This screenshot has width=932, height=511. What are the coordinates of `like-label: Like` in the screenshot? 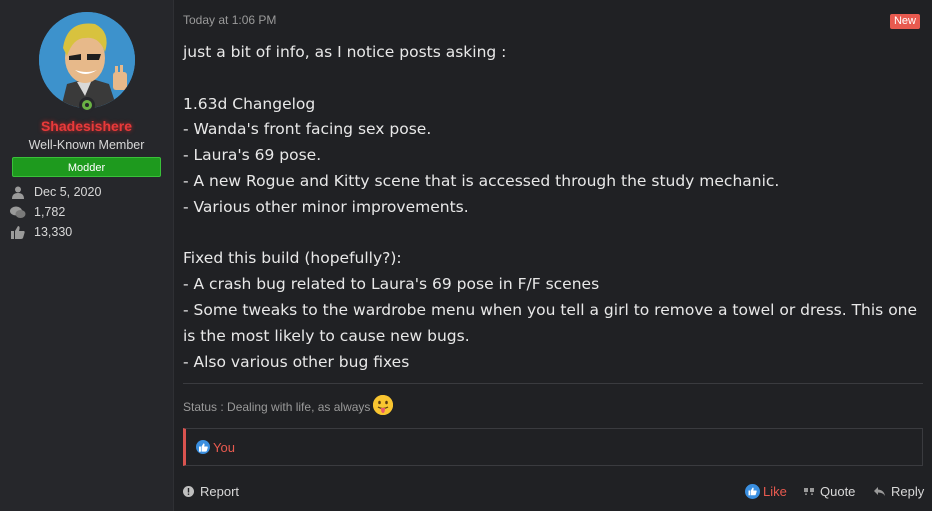 It's located at (775, 491).